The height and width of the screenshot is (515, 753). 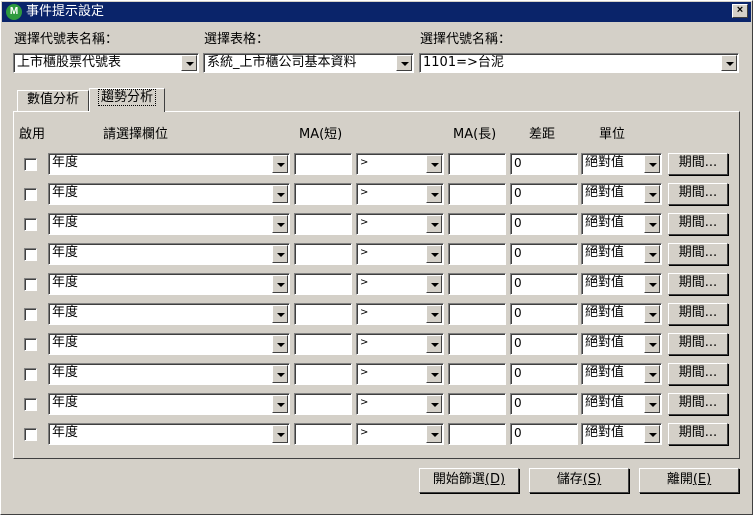 What do you see at coordinates (106, 63) in the screenshot?
I see `code-table-select: 上市櫃股票代號表` at bounding box center [106, 63].